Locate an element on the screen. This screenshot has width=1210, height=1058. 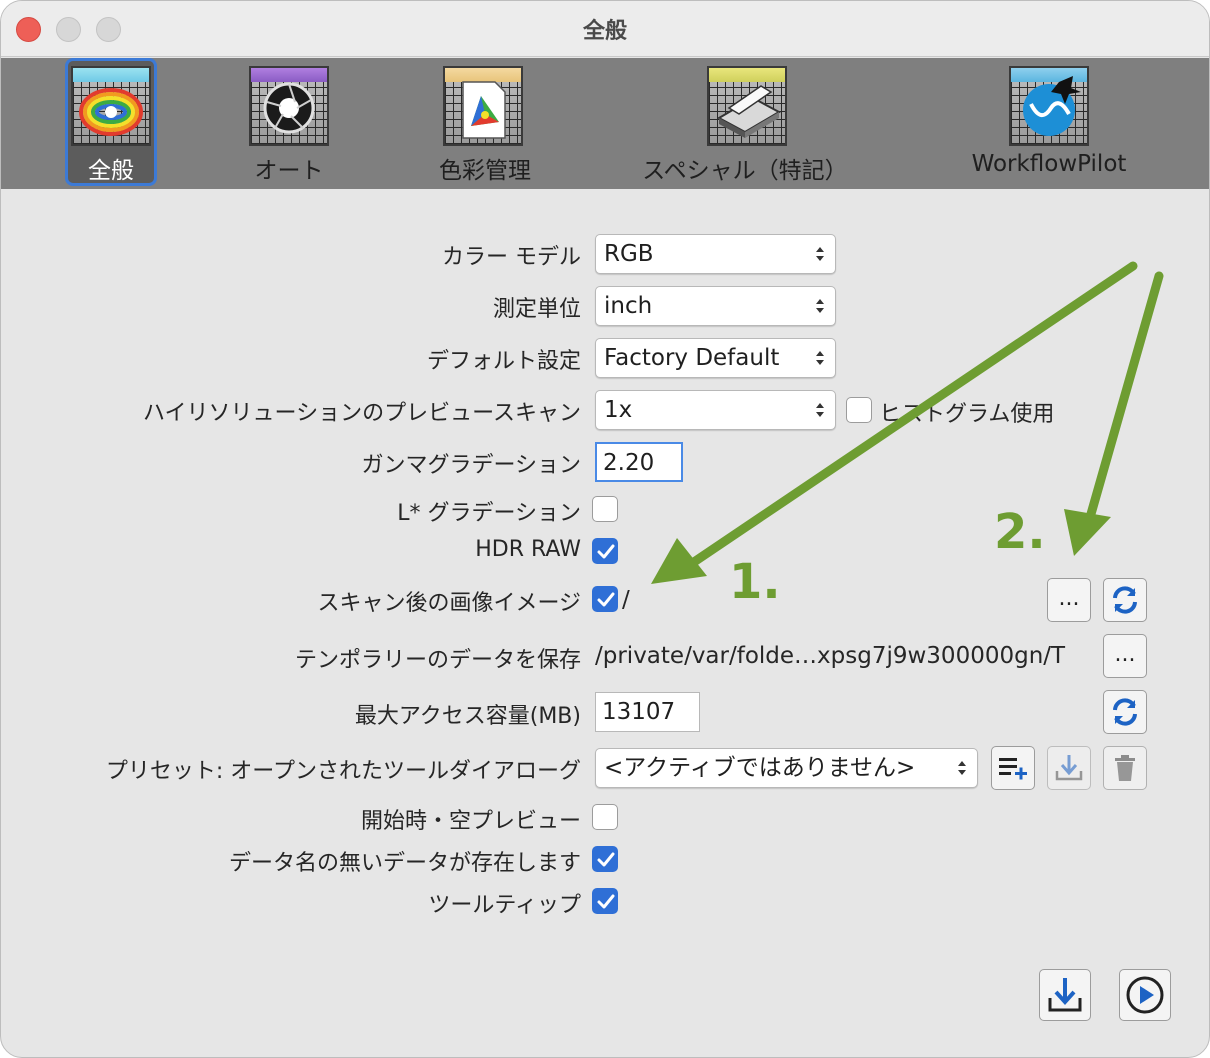
unnamed-data-checkbox is located at coordinates (605, 859).